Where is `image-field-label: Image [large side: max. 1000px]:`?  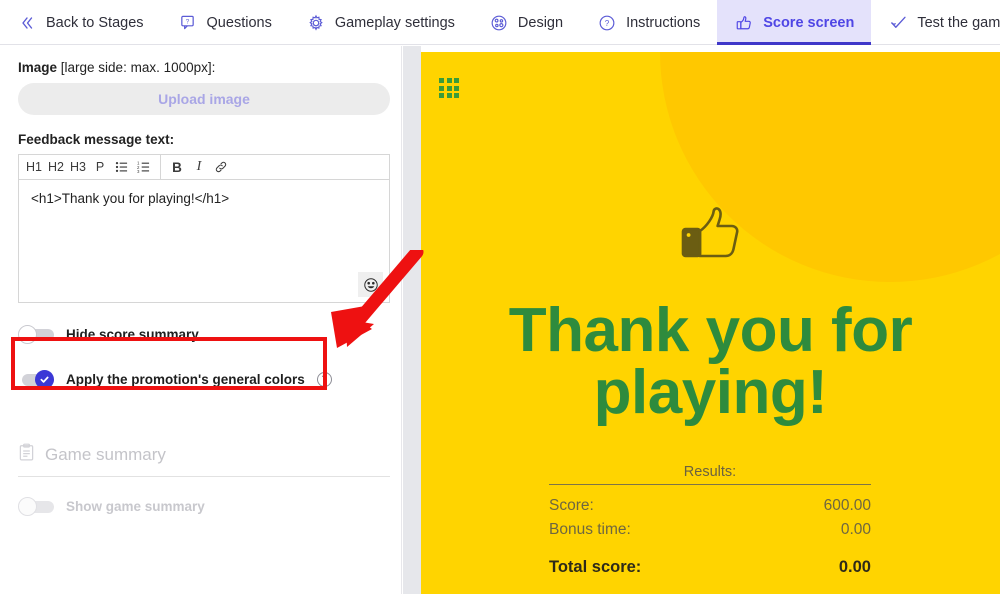
image-field-label: Image [large side: max. 1000px]: is located at coordinates (204, 67).